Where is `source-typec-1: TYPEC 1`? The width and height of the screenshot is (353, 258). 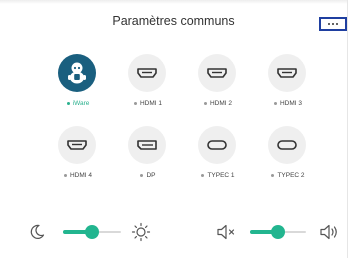
source-typec-1: TYPEC 1 is located at coordinates (218, 158).